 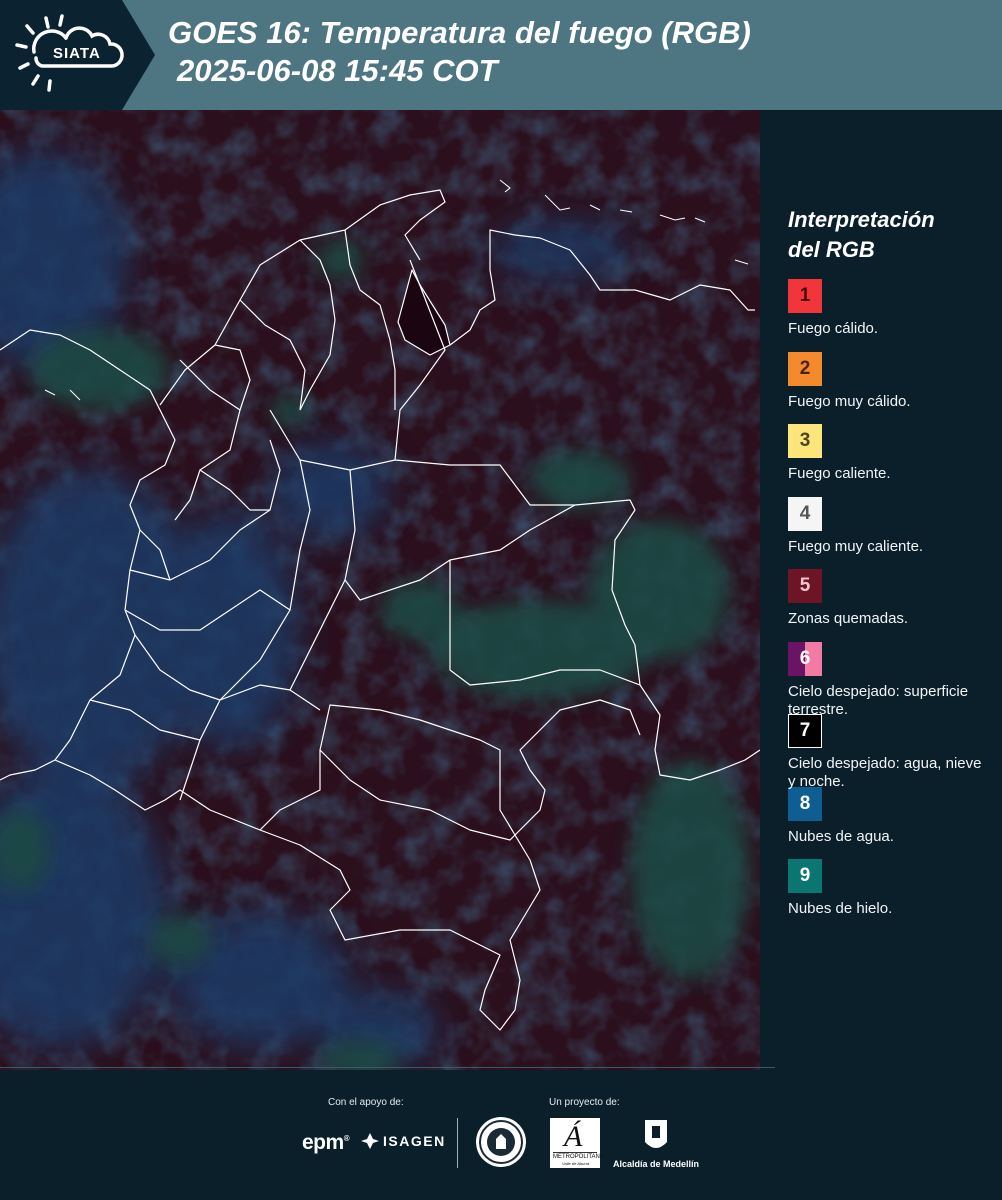 I want to click on legend-swatch: 3, so click(x=805, y=441).